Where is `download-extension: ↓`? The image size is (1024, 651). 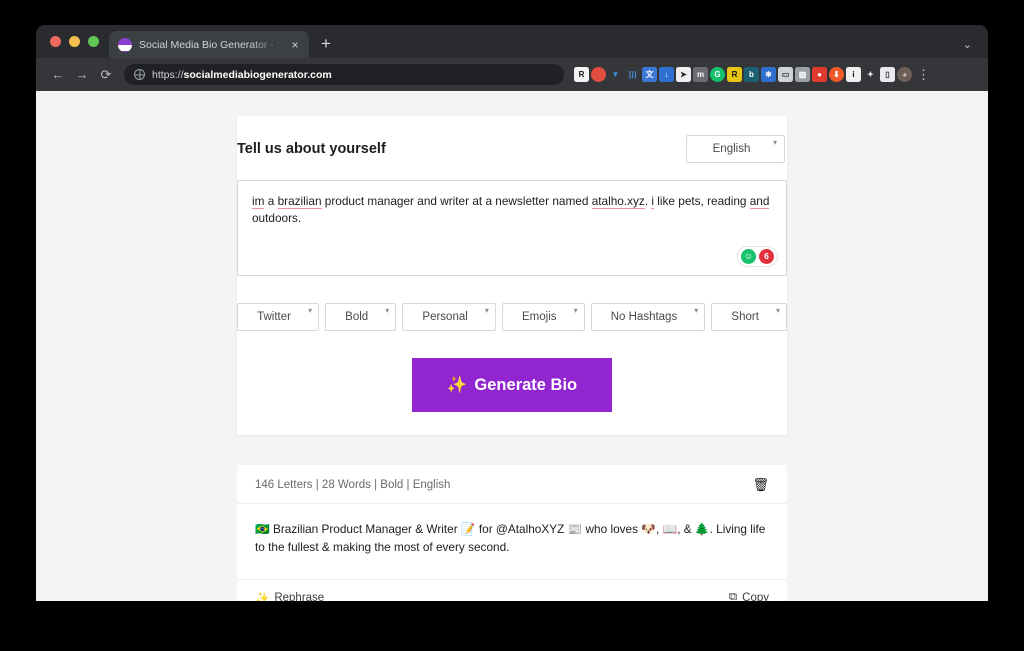 download-extension: ↓ is located at coordinates (666, 74).